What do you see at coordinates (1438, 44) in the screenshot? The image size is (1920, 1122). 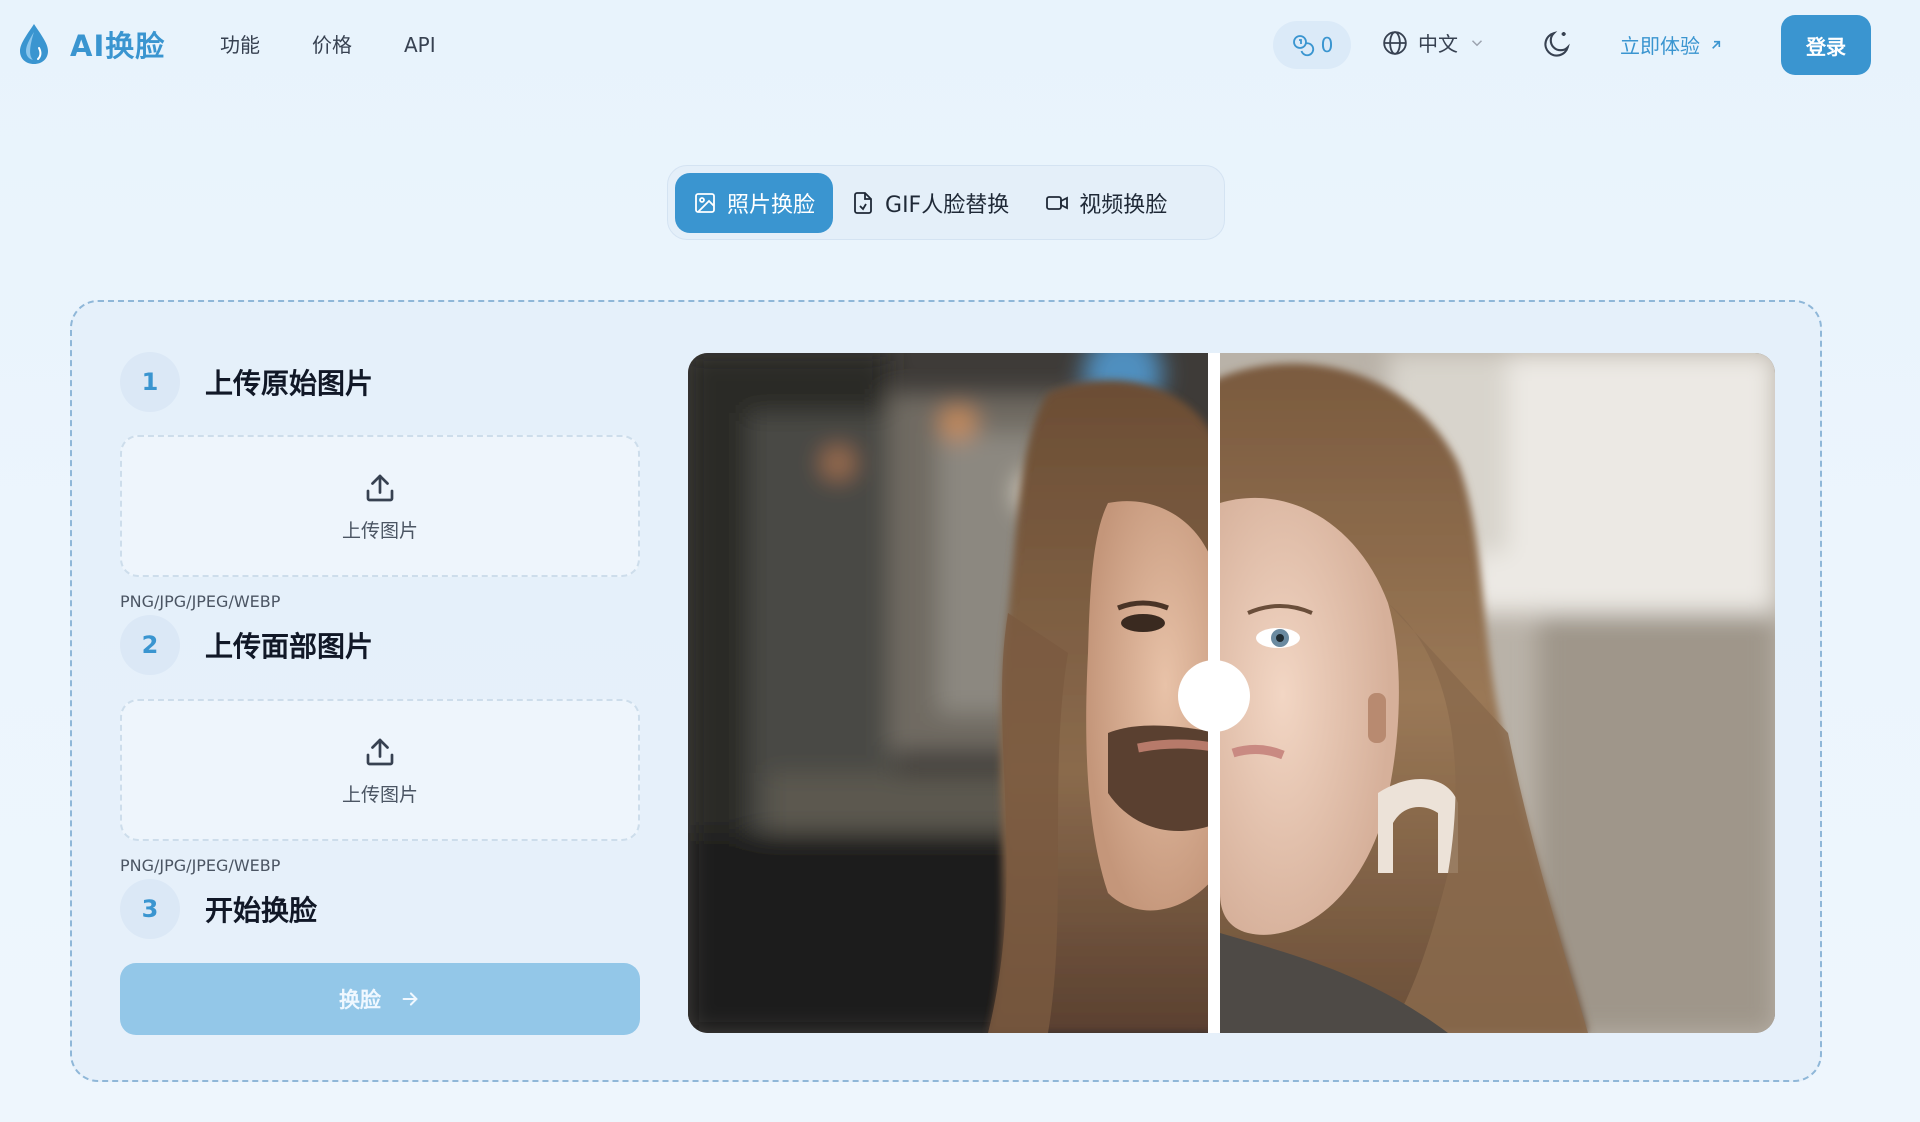 I see `language-label: 中文` at bounding box center [1438, 44].